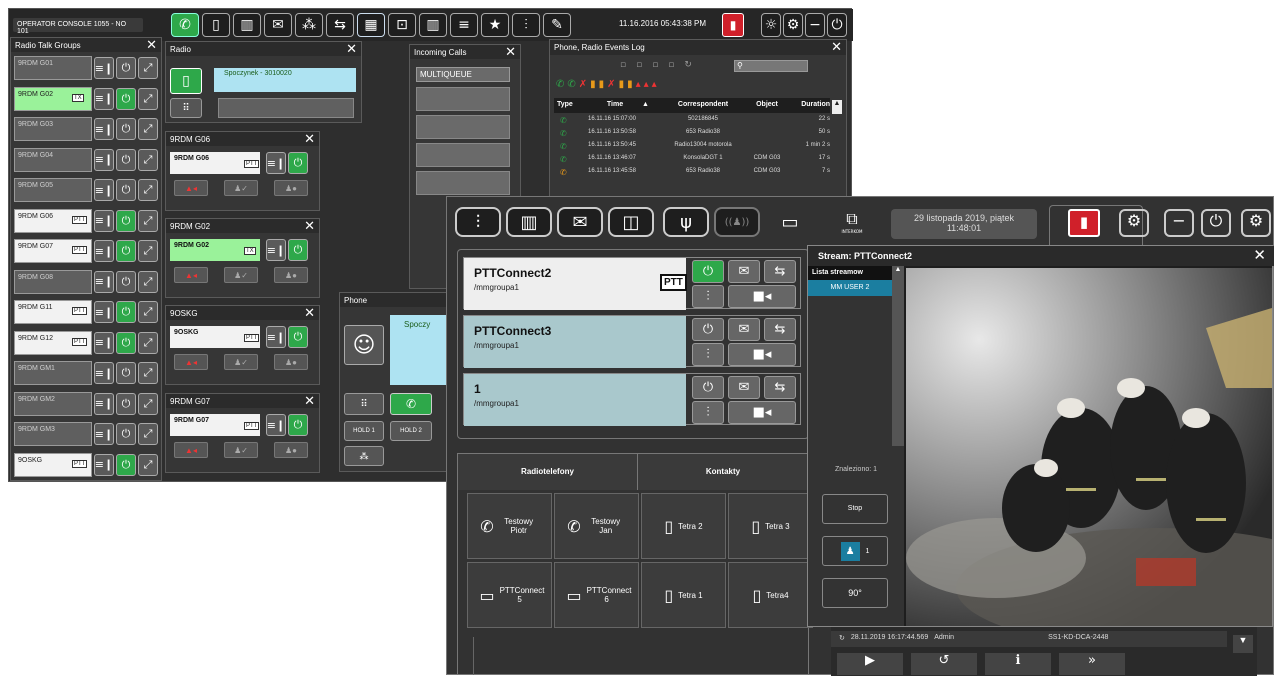 This screenshot has height=676, width=1277. I want to click on book-icon: ⊡, so click(402, 25).